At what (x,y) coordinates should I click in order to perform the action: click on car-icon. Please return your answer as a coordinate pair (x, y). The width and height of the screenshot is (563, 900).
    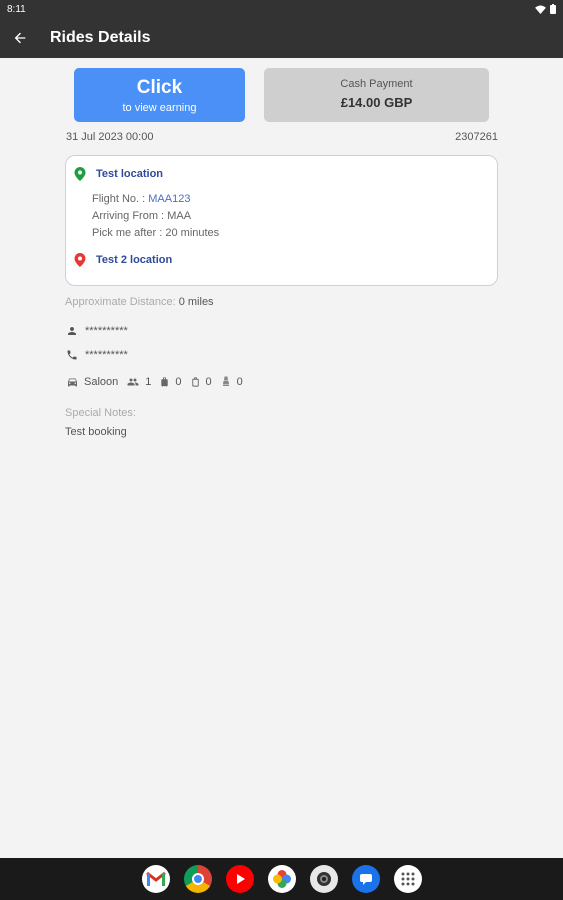
    Looking at the image, I should click on (72, 382).